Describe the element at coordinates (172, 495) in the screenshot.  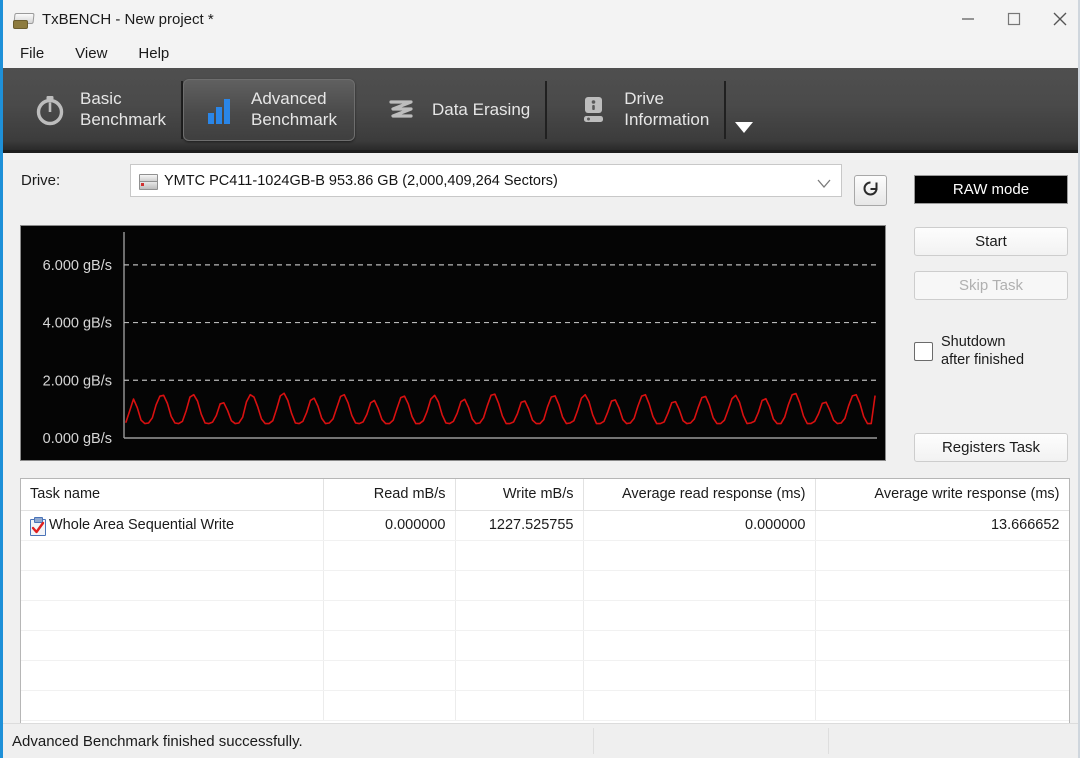
I see `column-header-task-name: Task name` at that location.